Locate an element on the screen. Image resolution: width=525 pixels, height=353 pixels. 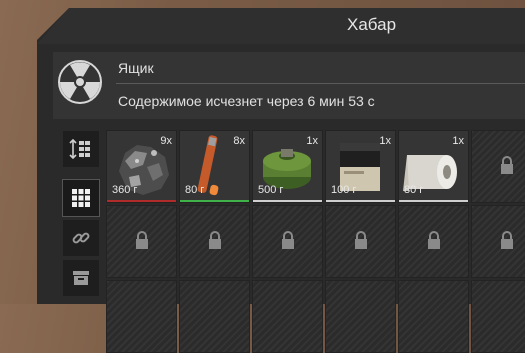
grid-view-button is located at coordinates (81, 198).